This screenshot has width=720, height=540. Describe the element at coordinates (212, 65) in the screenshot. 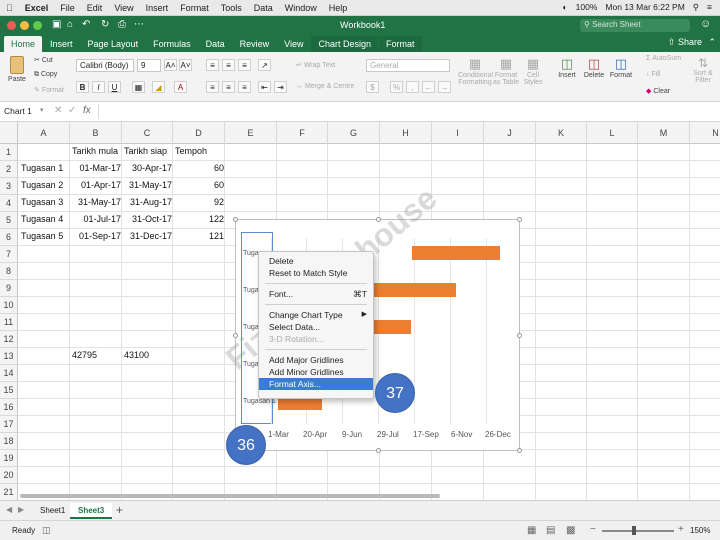

I see `align-top-icon: ≡` at that location.